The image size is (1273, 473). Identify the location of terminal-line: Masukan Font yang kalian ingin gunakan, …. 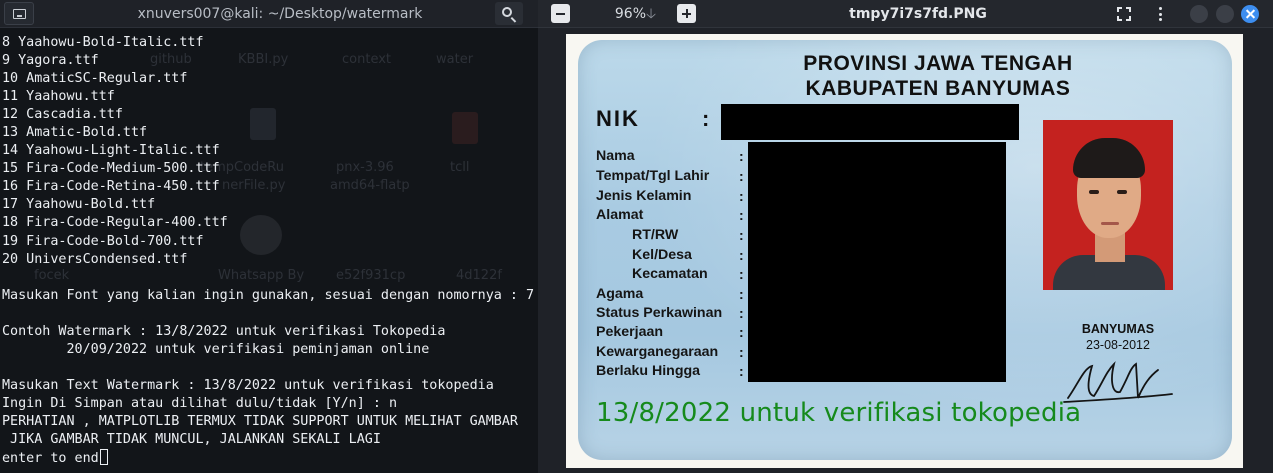
(268, 295).